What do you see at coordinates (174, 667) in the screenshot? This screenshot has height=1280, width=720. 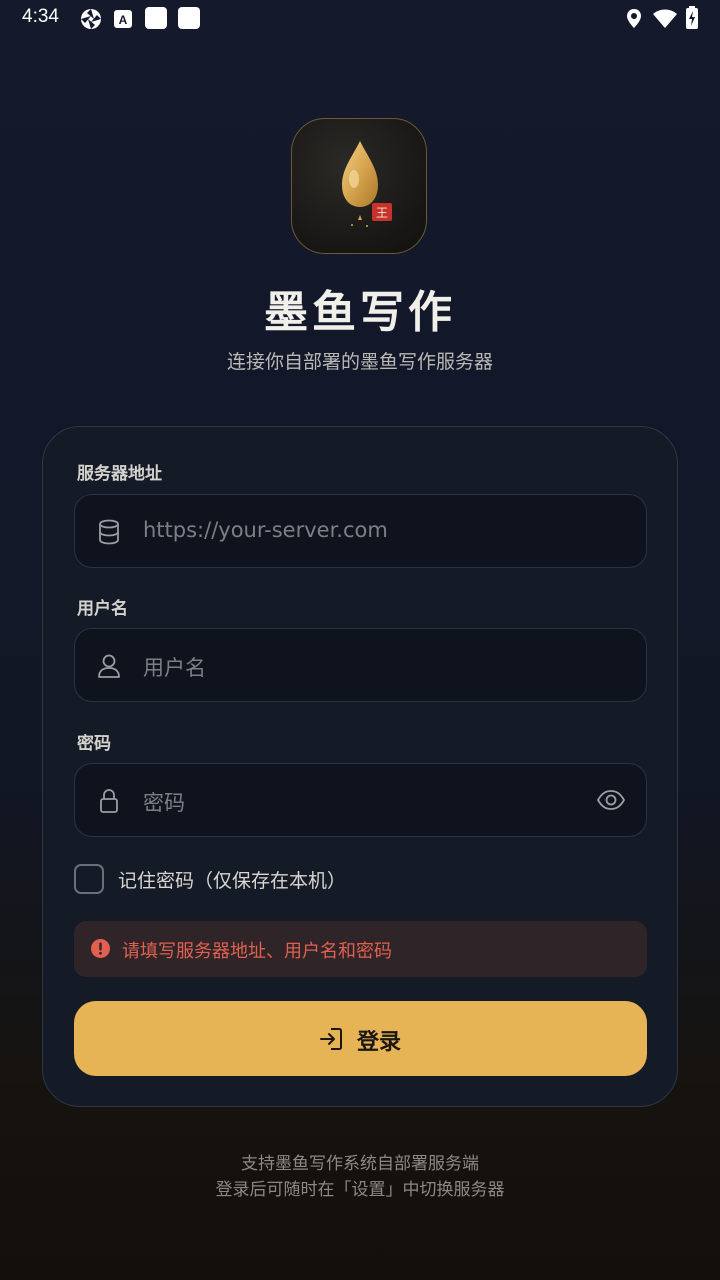 I see `username-input: 用户名` at bounding box center [174, 667].